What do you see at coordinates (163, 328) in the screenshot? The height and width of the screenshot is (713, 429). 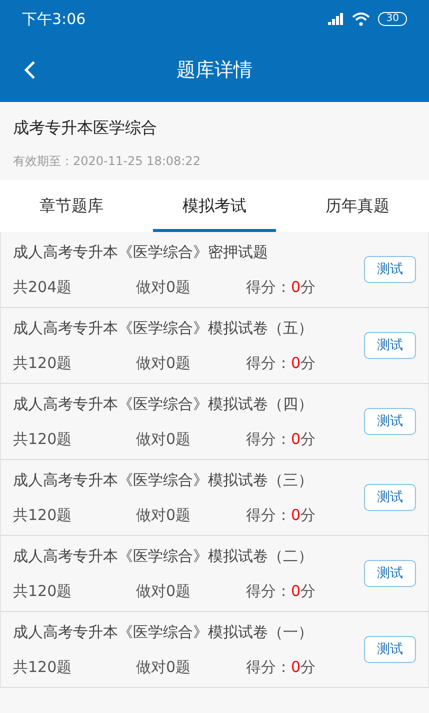 I see `exam-title: 成人高考专升本《医学综合》模拟试卷（五）` at bounding box center [163, 328].